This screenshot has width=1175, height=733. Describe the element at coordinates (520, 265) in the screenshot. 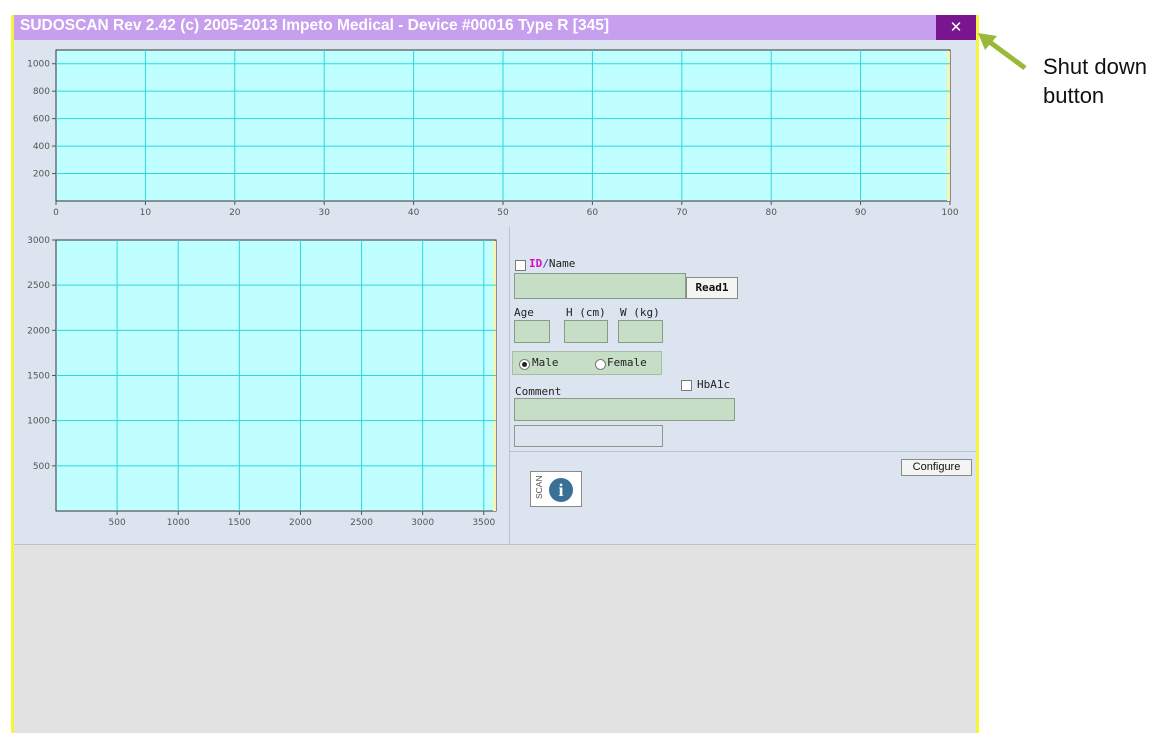

I see `id-checkbox` at that location.